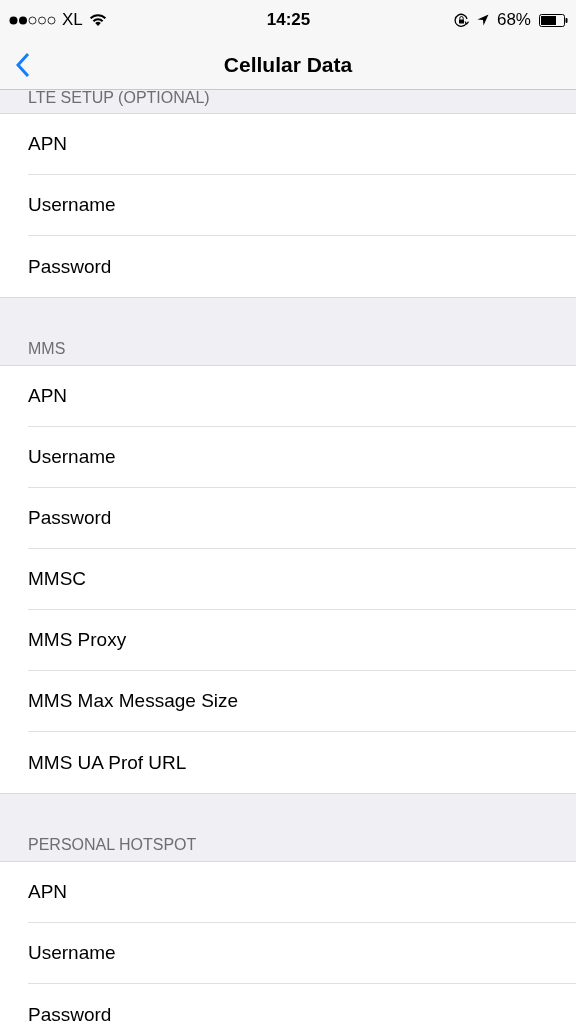  What do you see at coordinates (47, 349) in the screenshot?
I see `section-header: MMS` at bounding box center [47, 349].